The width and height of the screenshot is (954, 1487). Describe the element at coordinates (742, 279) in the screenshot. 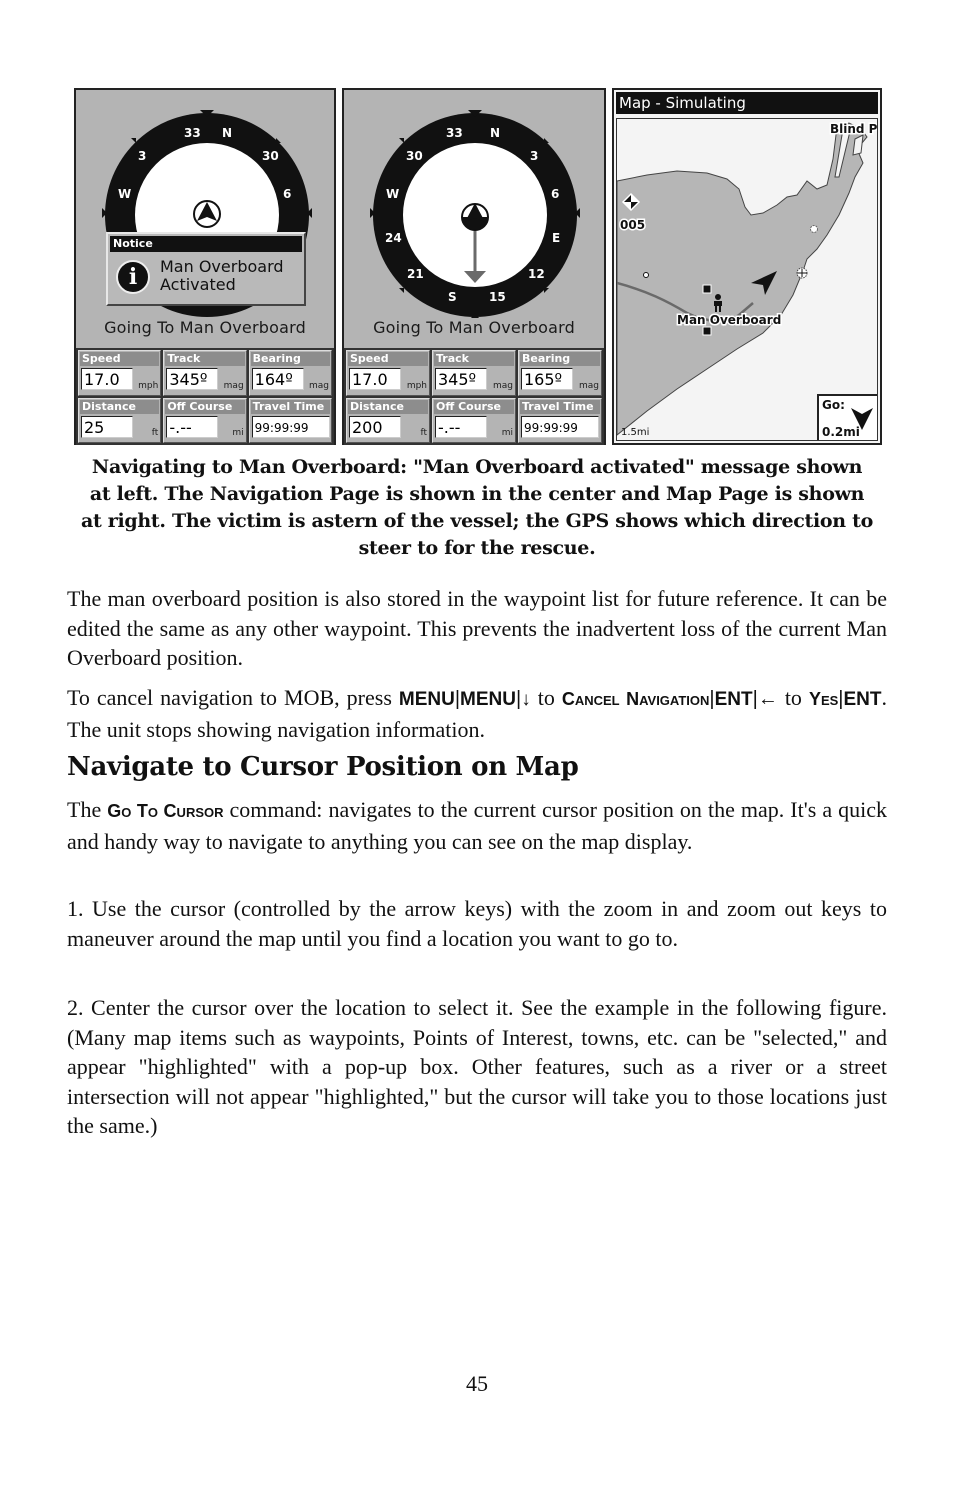

I see `land-mass` at that location.